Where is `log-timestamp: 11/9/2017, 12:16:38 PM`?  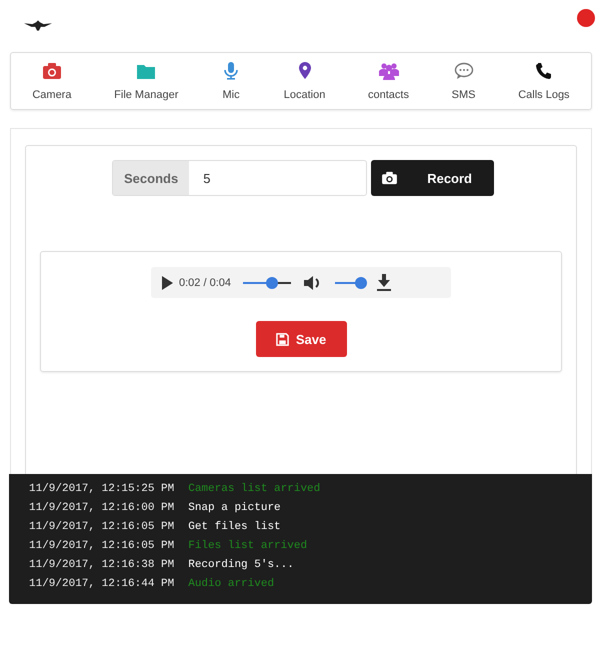
log-timestamp: 11/9/2017, 12:16:38 PM is located at coordinates (101, 564).